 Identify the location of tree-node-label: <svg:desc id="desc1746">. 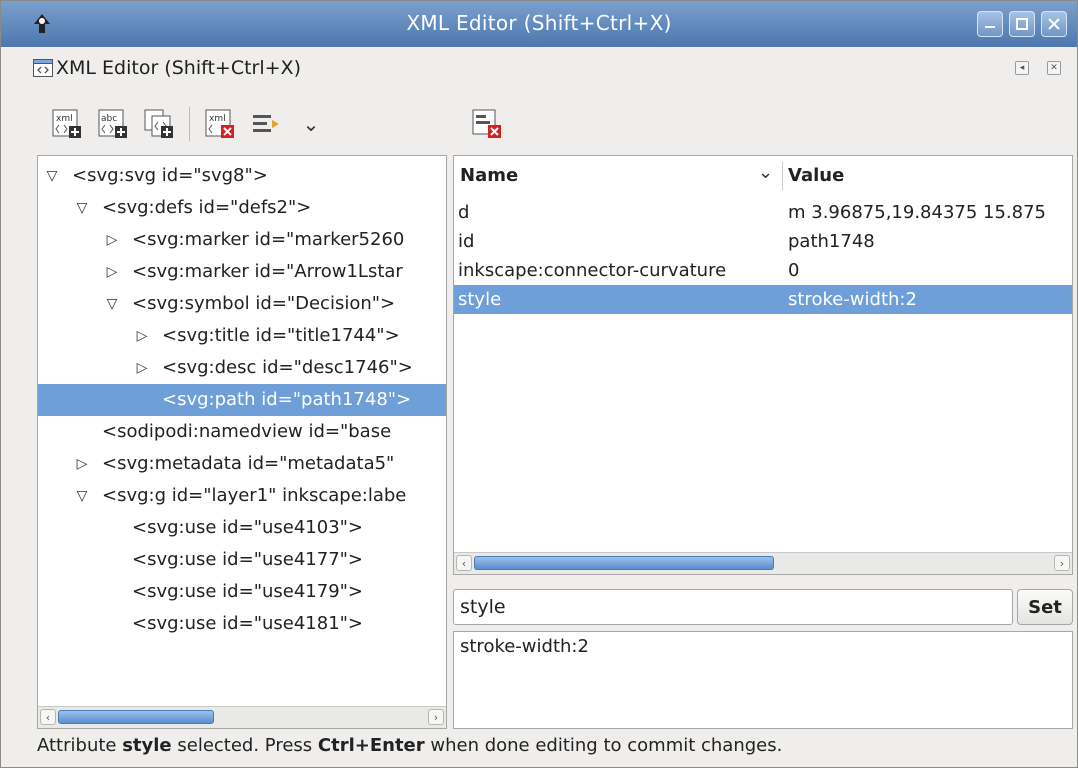
(287, 367).